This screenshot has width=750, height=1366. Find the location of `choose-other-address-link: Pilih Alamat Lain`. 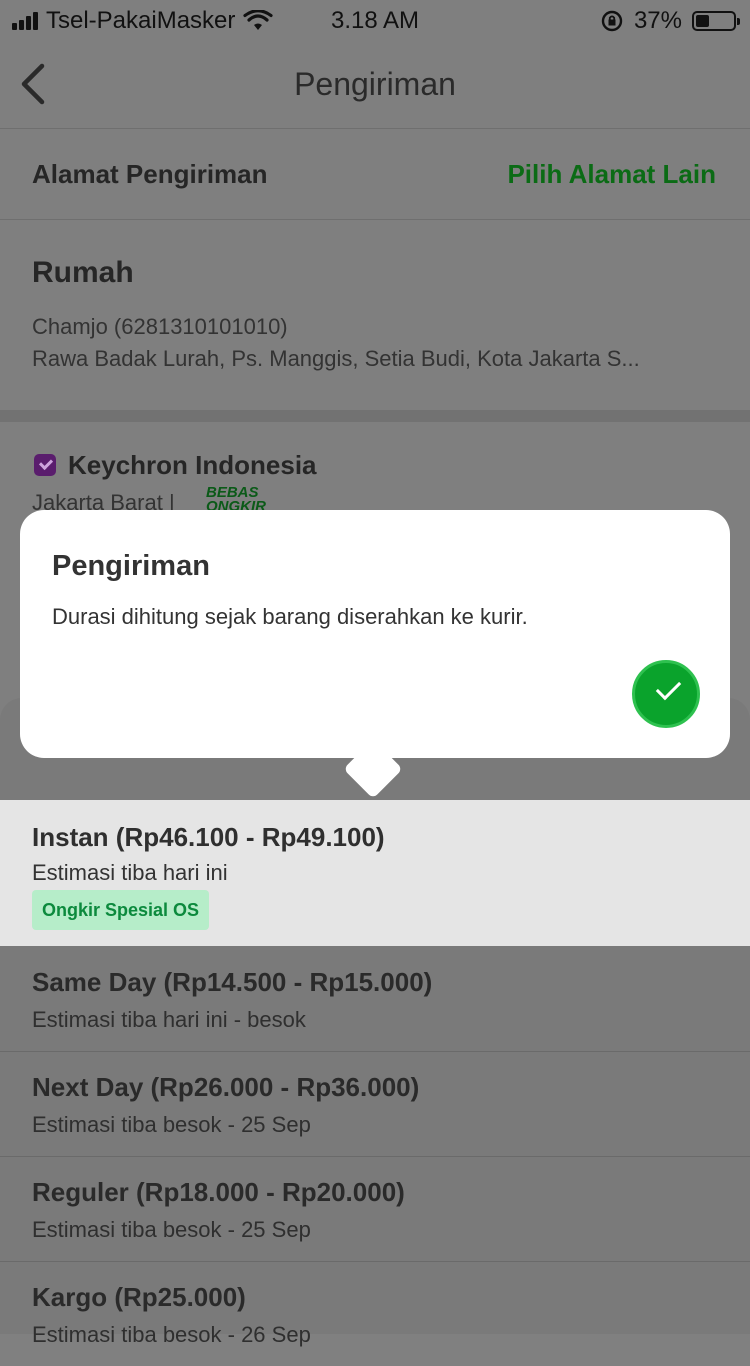

choose-other-address-link: Pilih Alamat Lain is located at coordinates (611, 174).